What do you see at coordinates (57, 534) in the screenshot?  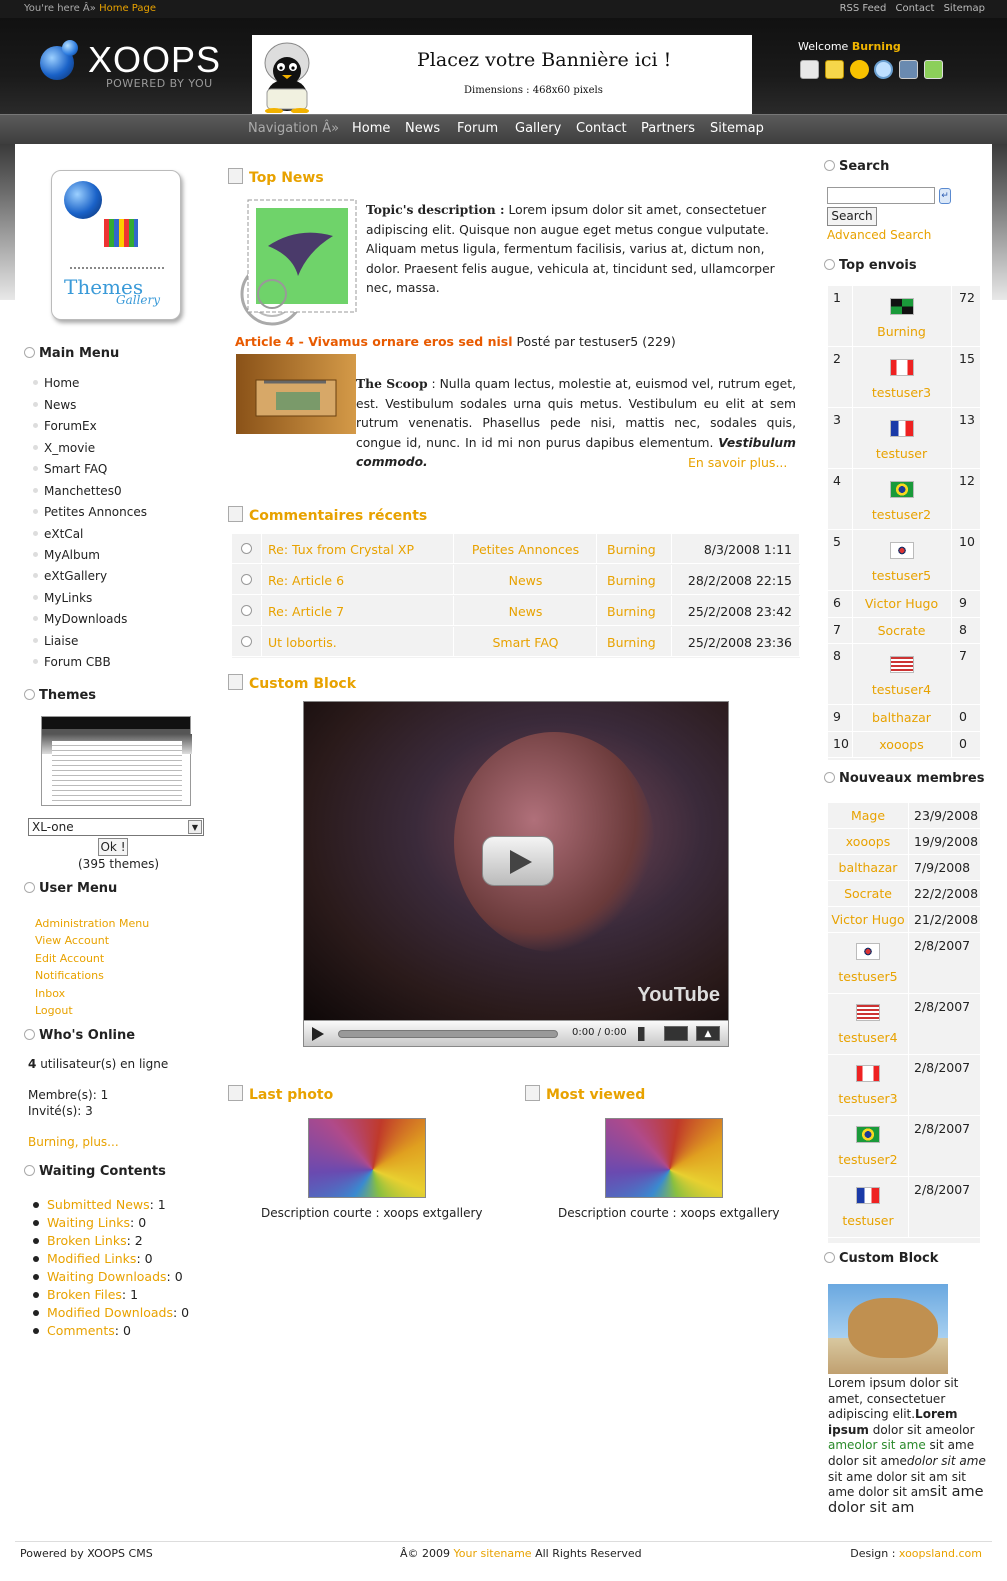 I see `main-menu-item-extcal: eXtCal` at bounding box center [57, 534].